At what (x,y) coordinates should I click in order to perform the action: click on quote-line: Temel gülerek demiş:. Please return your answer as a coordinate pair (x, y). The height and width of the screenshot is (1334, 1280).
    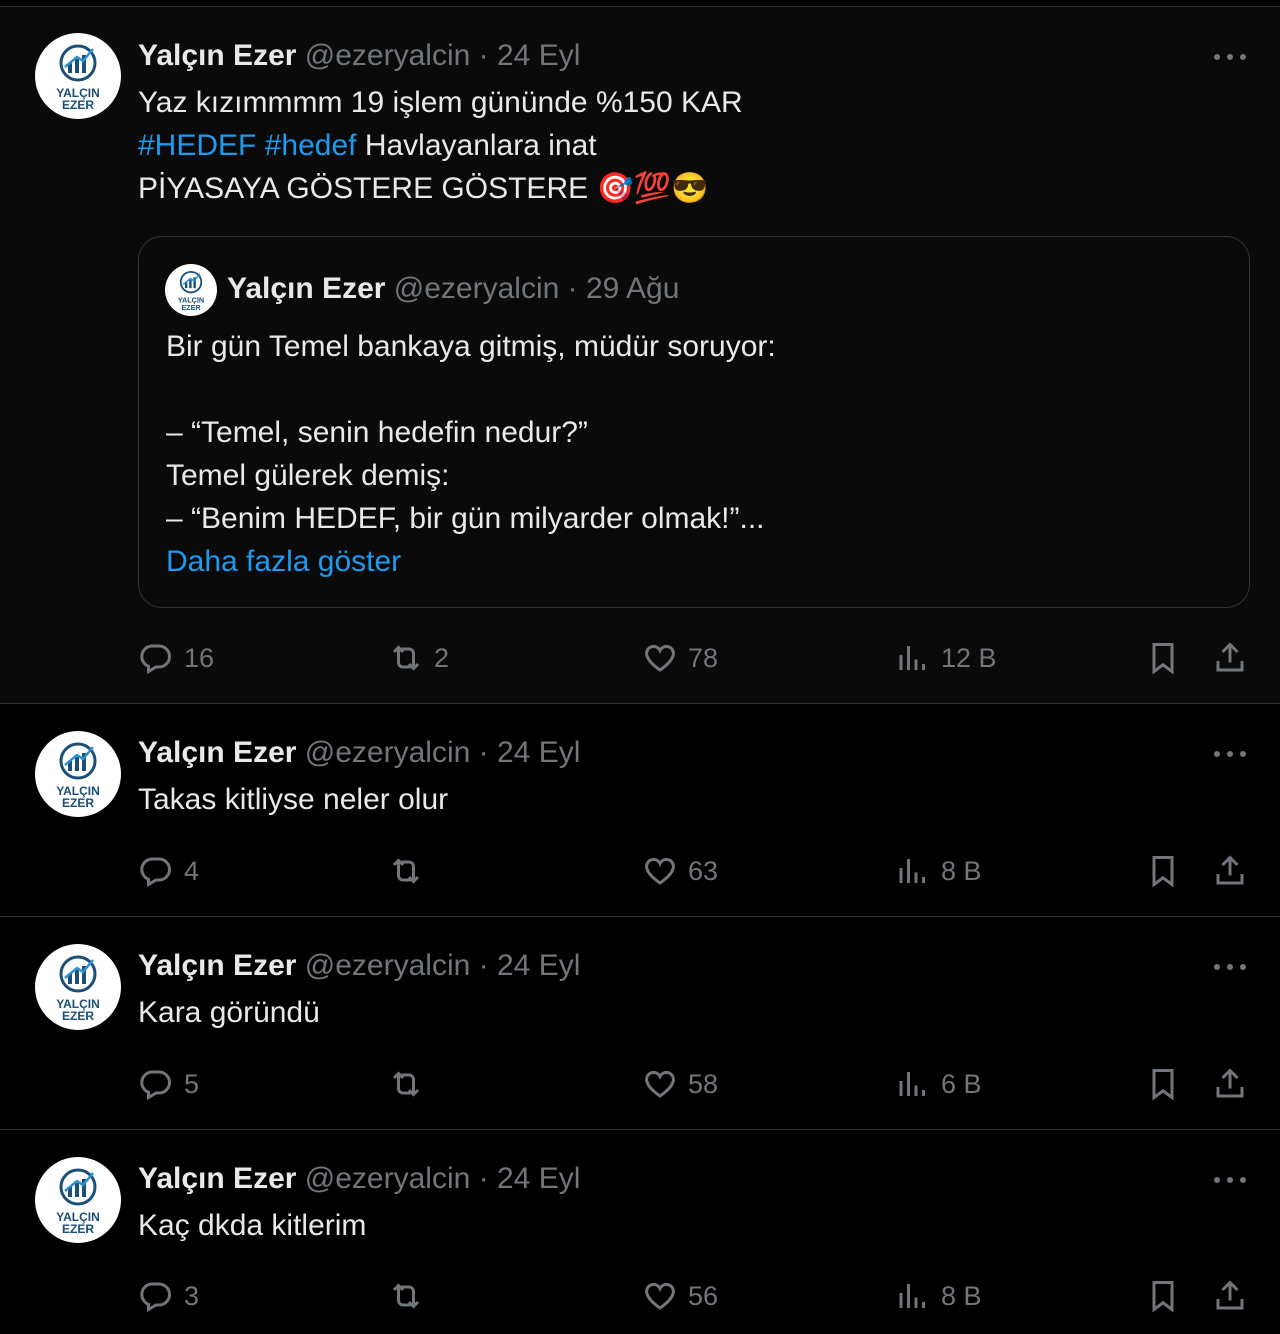
    Looking at the image, I should click on (308, 475).